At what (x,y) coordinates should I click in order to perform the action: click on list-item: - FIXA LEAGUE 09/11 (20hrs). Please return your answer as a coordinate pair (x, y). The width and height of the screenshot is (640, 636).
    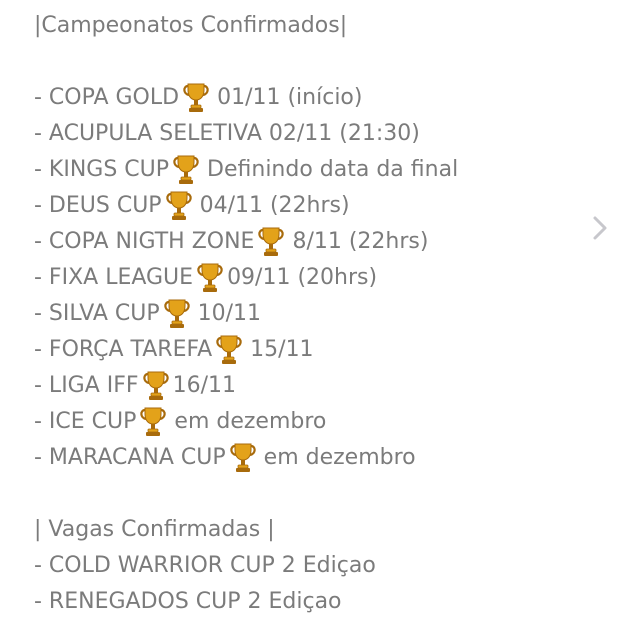
    Looking at the image, I should click on (205, 278).